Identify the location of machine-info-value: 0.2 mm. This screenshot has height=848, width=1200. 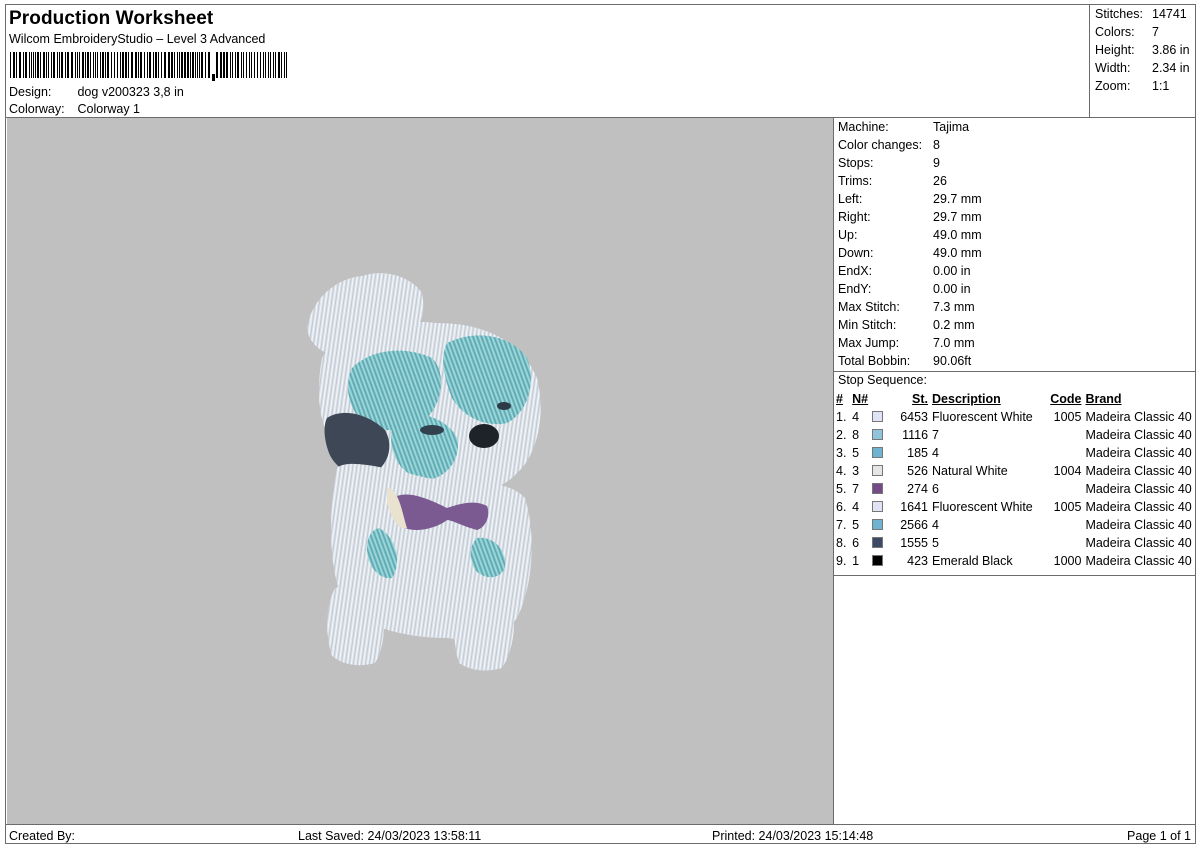
(954, 325).